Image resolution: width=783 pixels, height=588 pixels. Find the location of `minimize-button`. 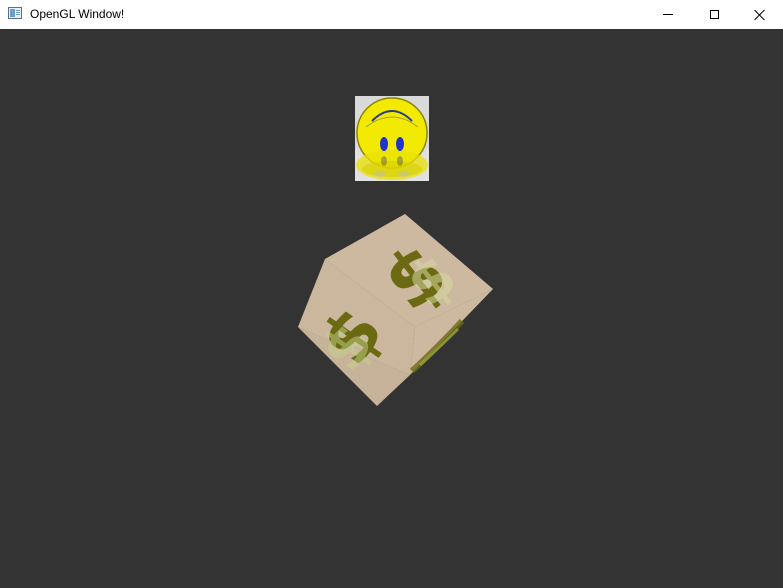

minimize-button is located at coordinates (668, 14).